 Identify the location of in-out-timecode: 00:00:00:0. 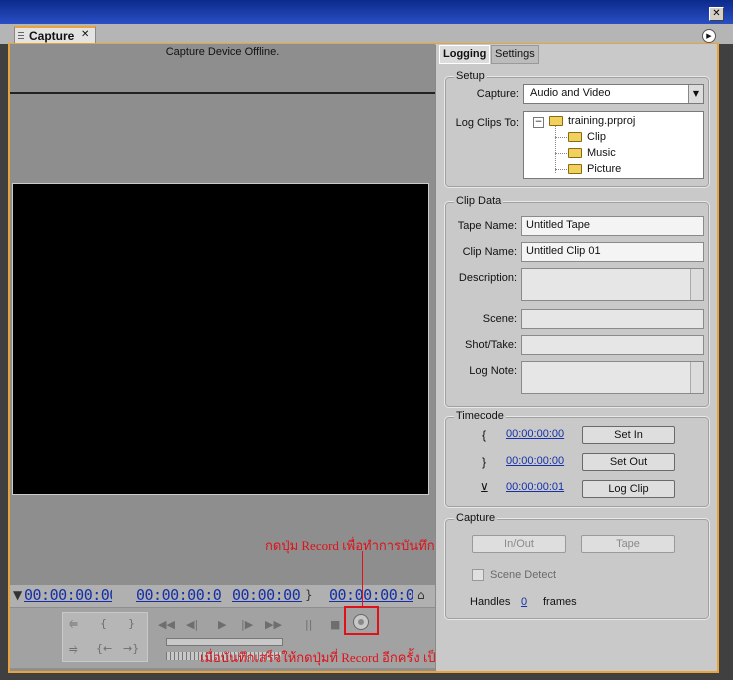
(184, 595).